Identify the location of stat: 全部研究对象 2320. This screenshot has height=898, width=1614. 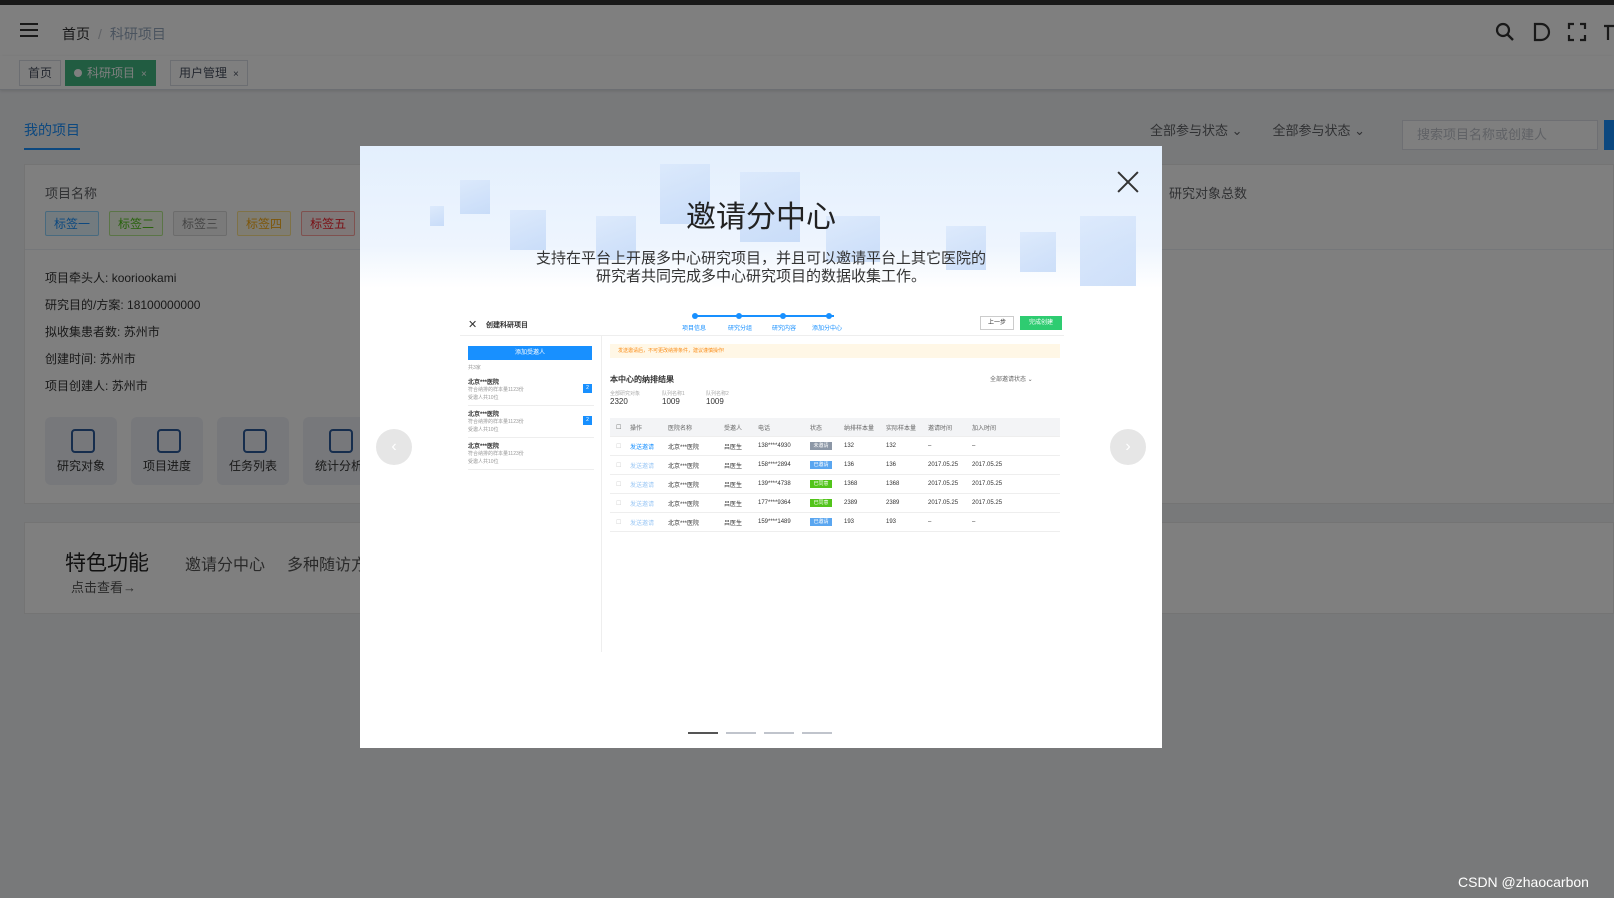
(625, 398).